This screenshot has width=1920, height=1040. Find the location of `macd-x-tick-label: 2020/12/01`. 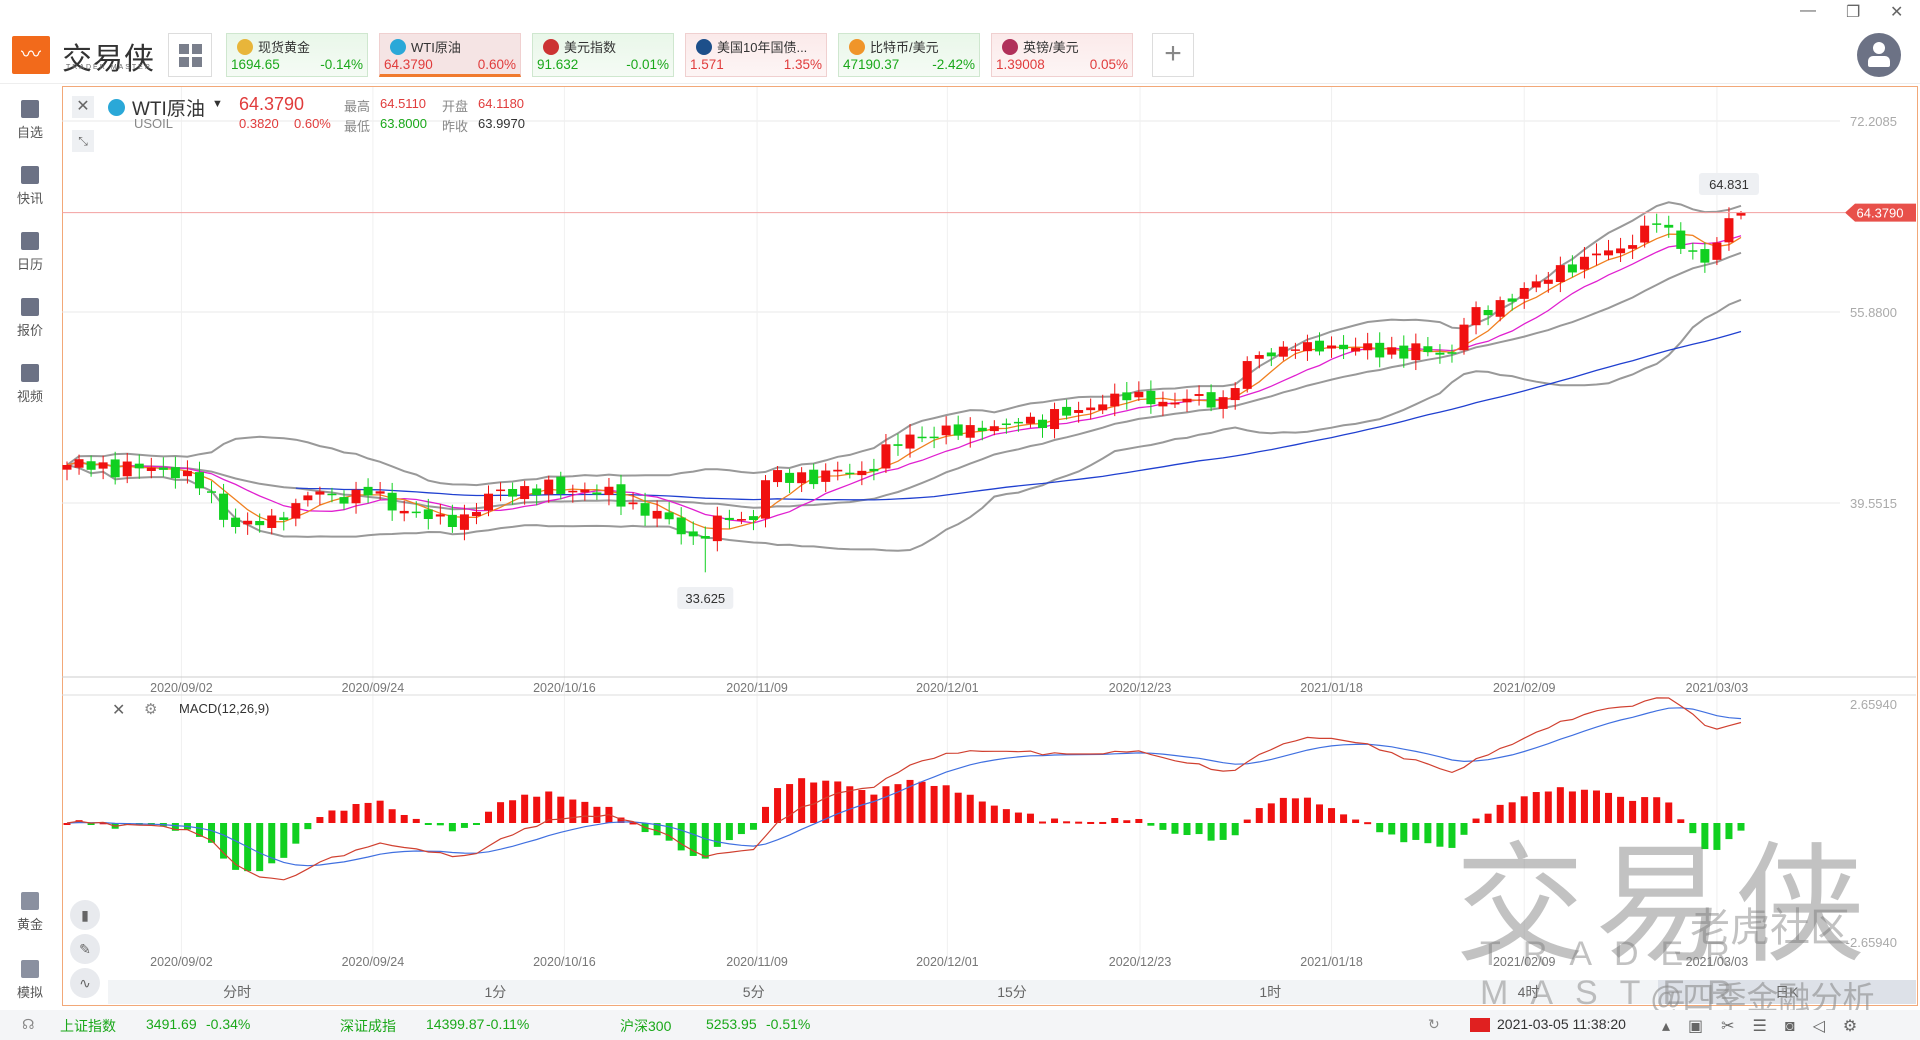

macd-x-tick-label: 2020/12/01 is located at coordinates (947, 962).